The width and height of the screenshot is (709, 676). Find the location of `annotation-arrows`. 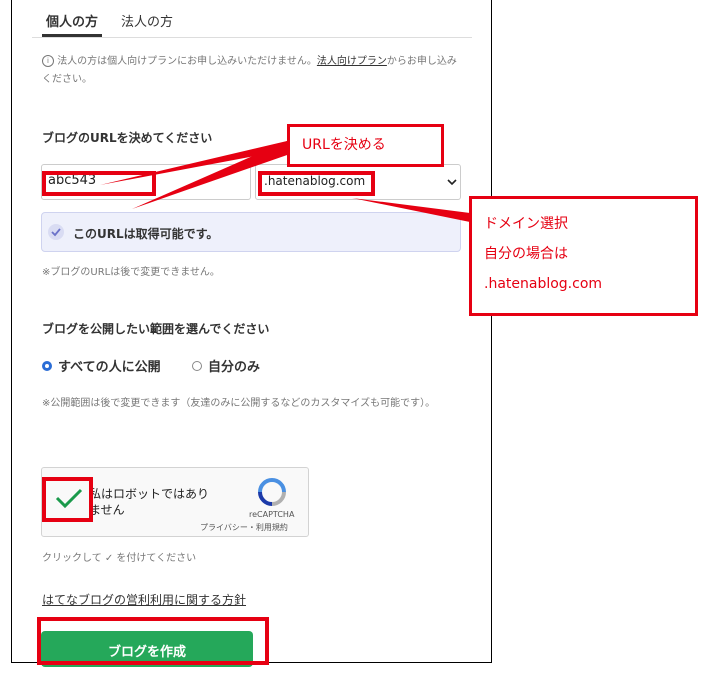

annotation-arrows is located at coordinates (285, 181).